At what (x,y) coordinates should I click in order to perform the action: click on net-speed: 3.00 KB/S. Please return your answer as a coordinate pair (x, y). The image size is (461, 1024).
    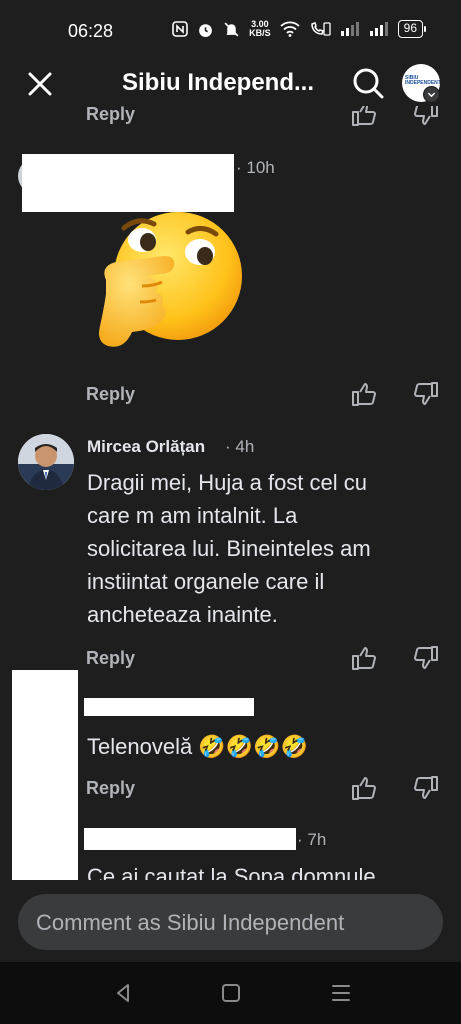
    Looking at the image, I should click on (260, 29).